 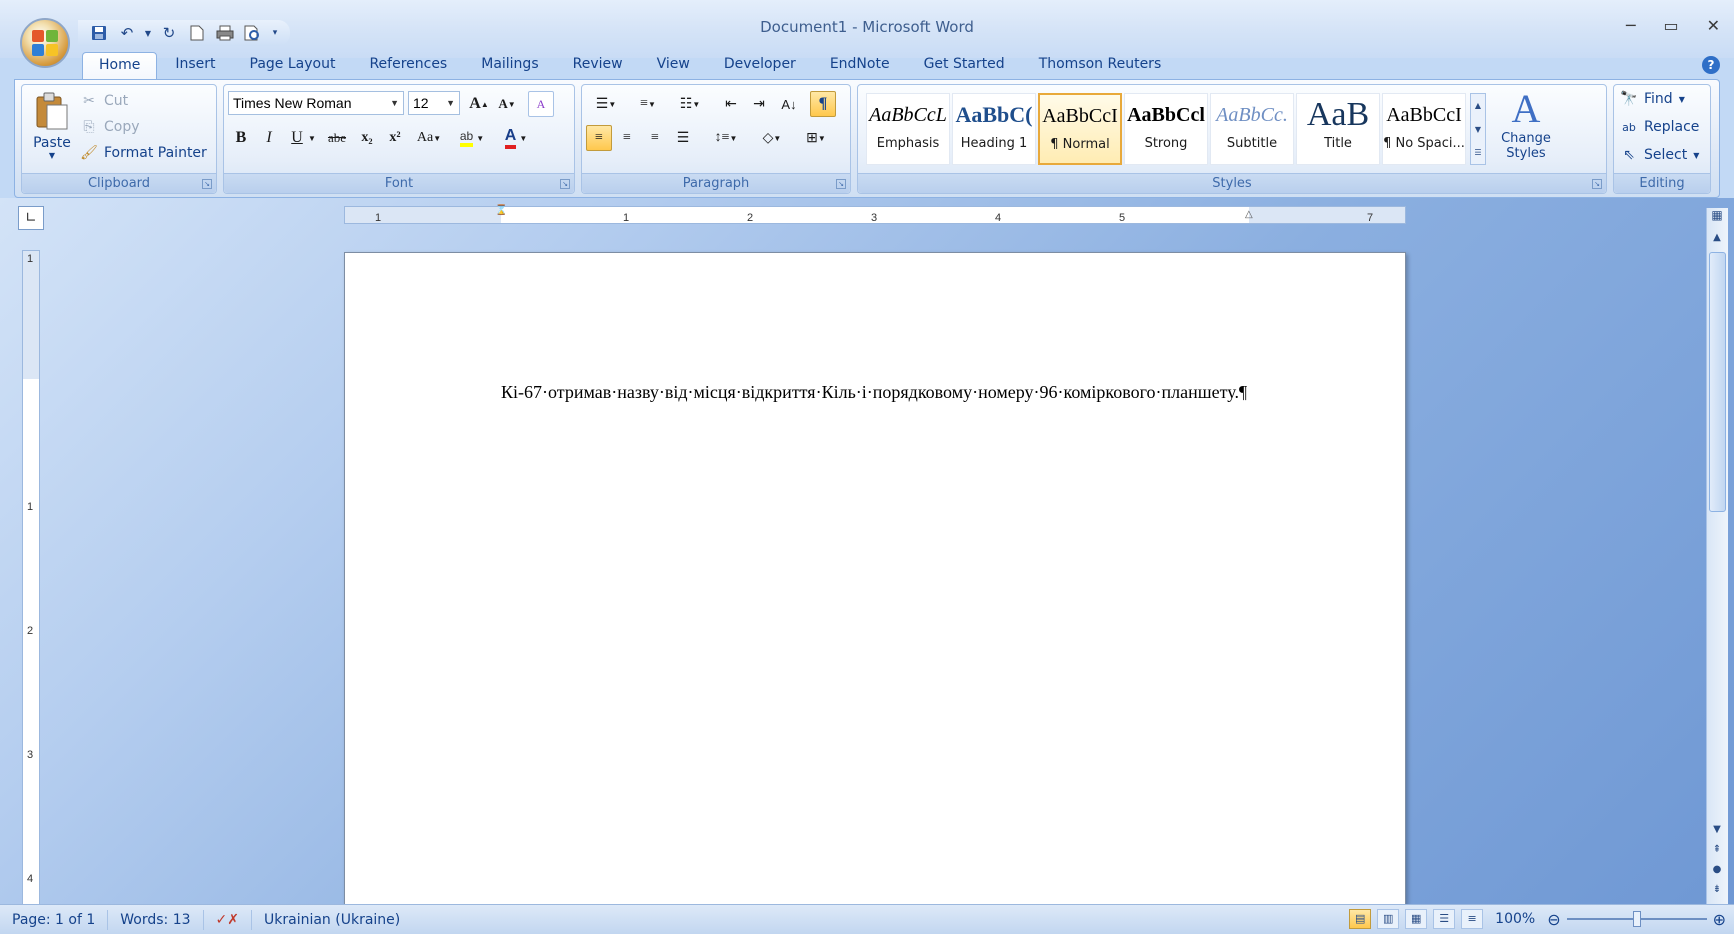 I want to click on scroll-down-icon: ▼, so click(x=1717, y=829).